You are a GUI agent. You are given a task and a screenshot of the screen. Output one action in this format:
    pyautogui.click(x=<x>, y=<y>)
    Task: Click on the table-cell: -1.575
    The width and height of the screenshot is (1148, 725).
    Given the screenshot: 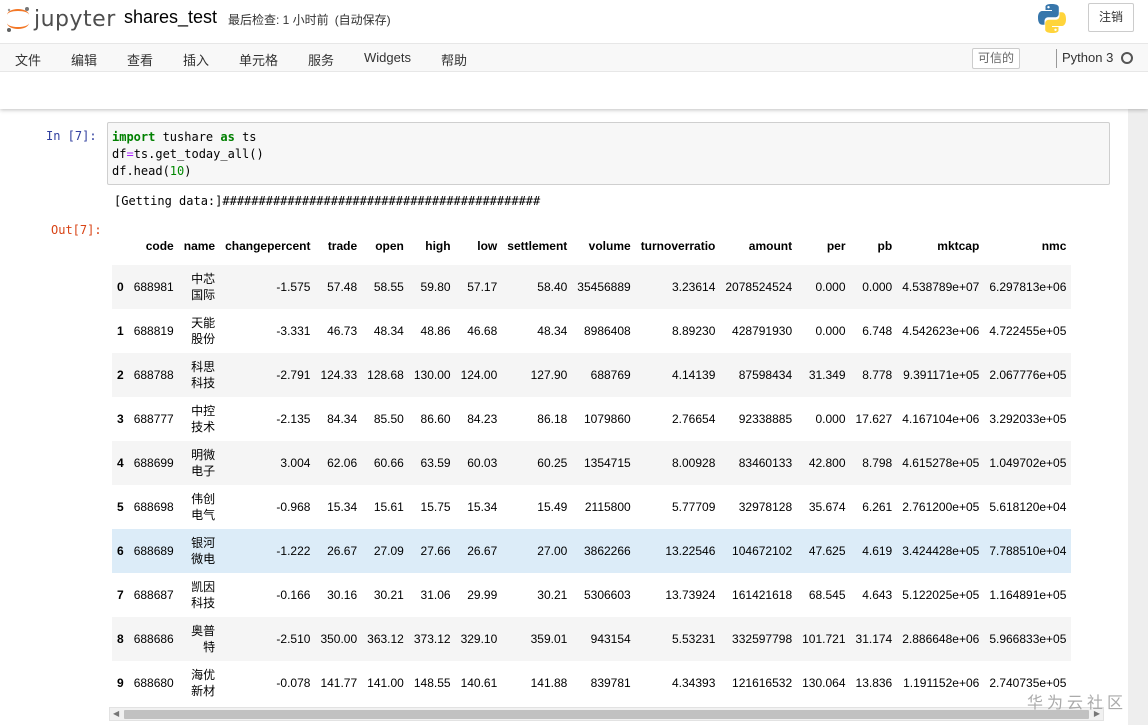 What is the action you would take?
    pyautogui.click(x=293, y=287)
    